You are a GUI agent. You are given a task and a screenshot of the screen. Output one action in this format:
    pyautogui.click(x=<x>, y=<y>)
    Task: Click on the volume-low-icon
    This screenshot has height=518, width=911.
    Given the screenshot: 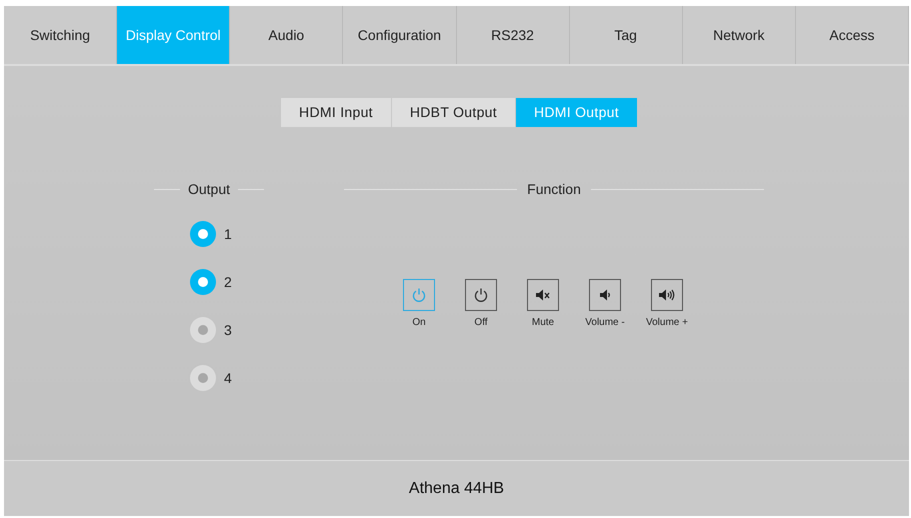 What is the action you would take?
    pyautogui.click(x=605, y=295)
    